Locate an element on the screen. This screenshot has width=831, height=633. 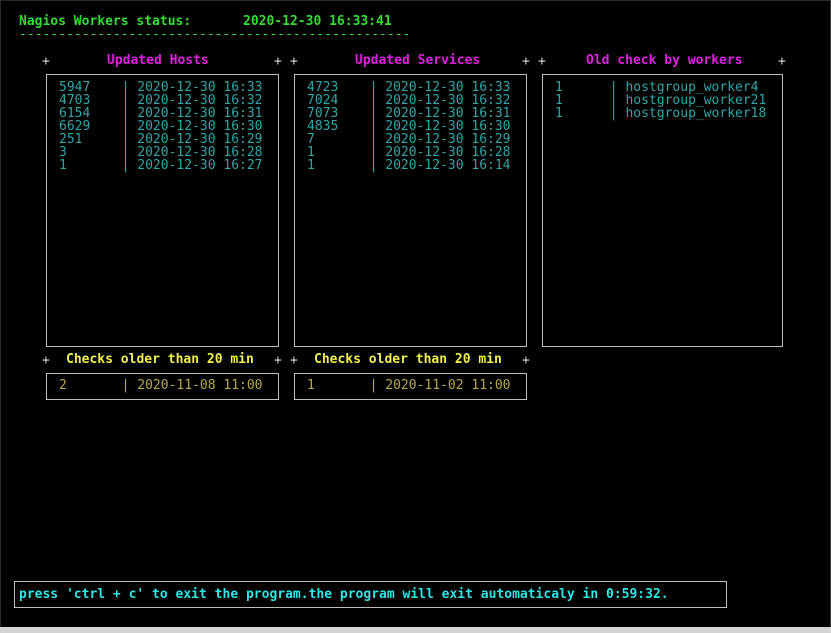
list-item: 2 | 2020-11-08 11:00 is located at coordinates (161, 385).